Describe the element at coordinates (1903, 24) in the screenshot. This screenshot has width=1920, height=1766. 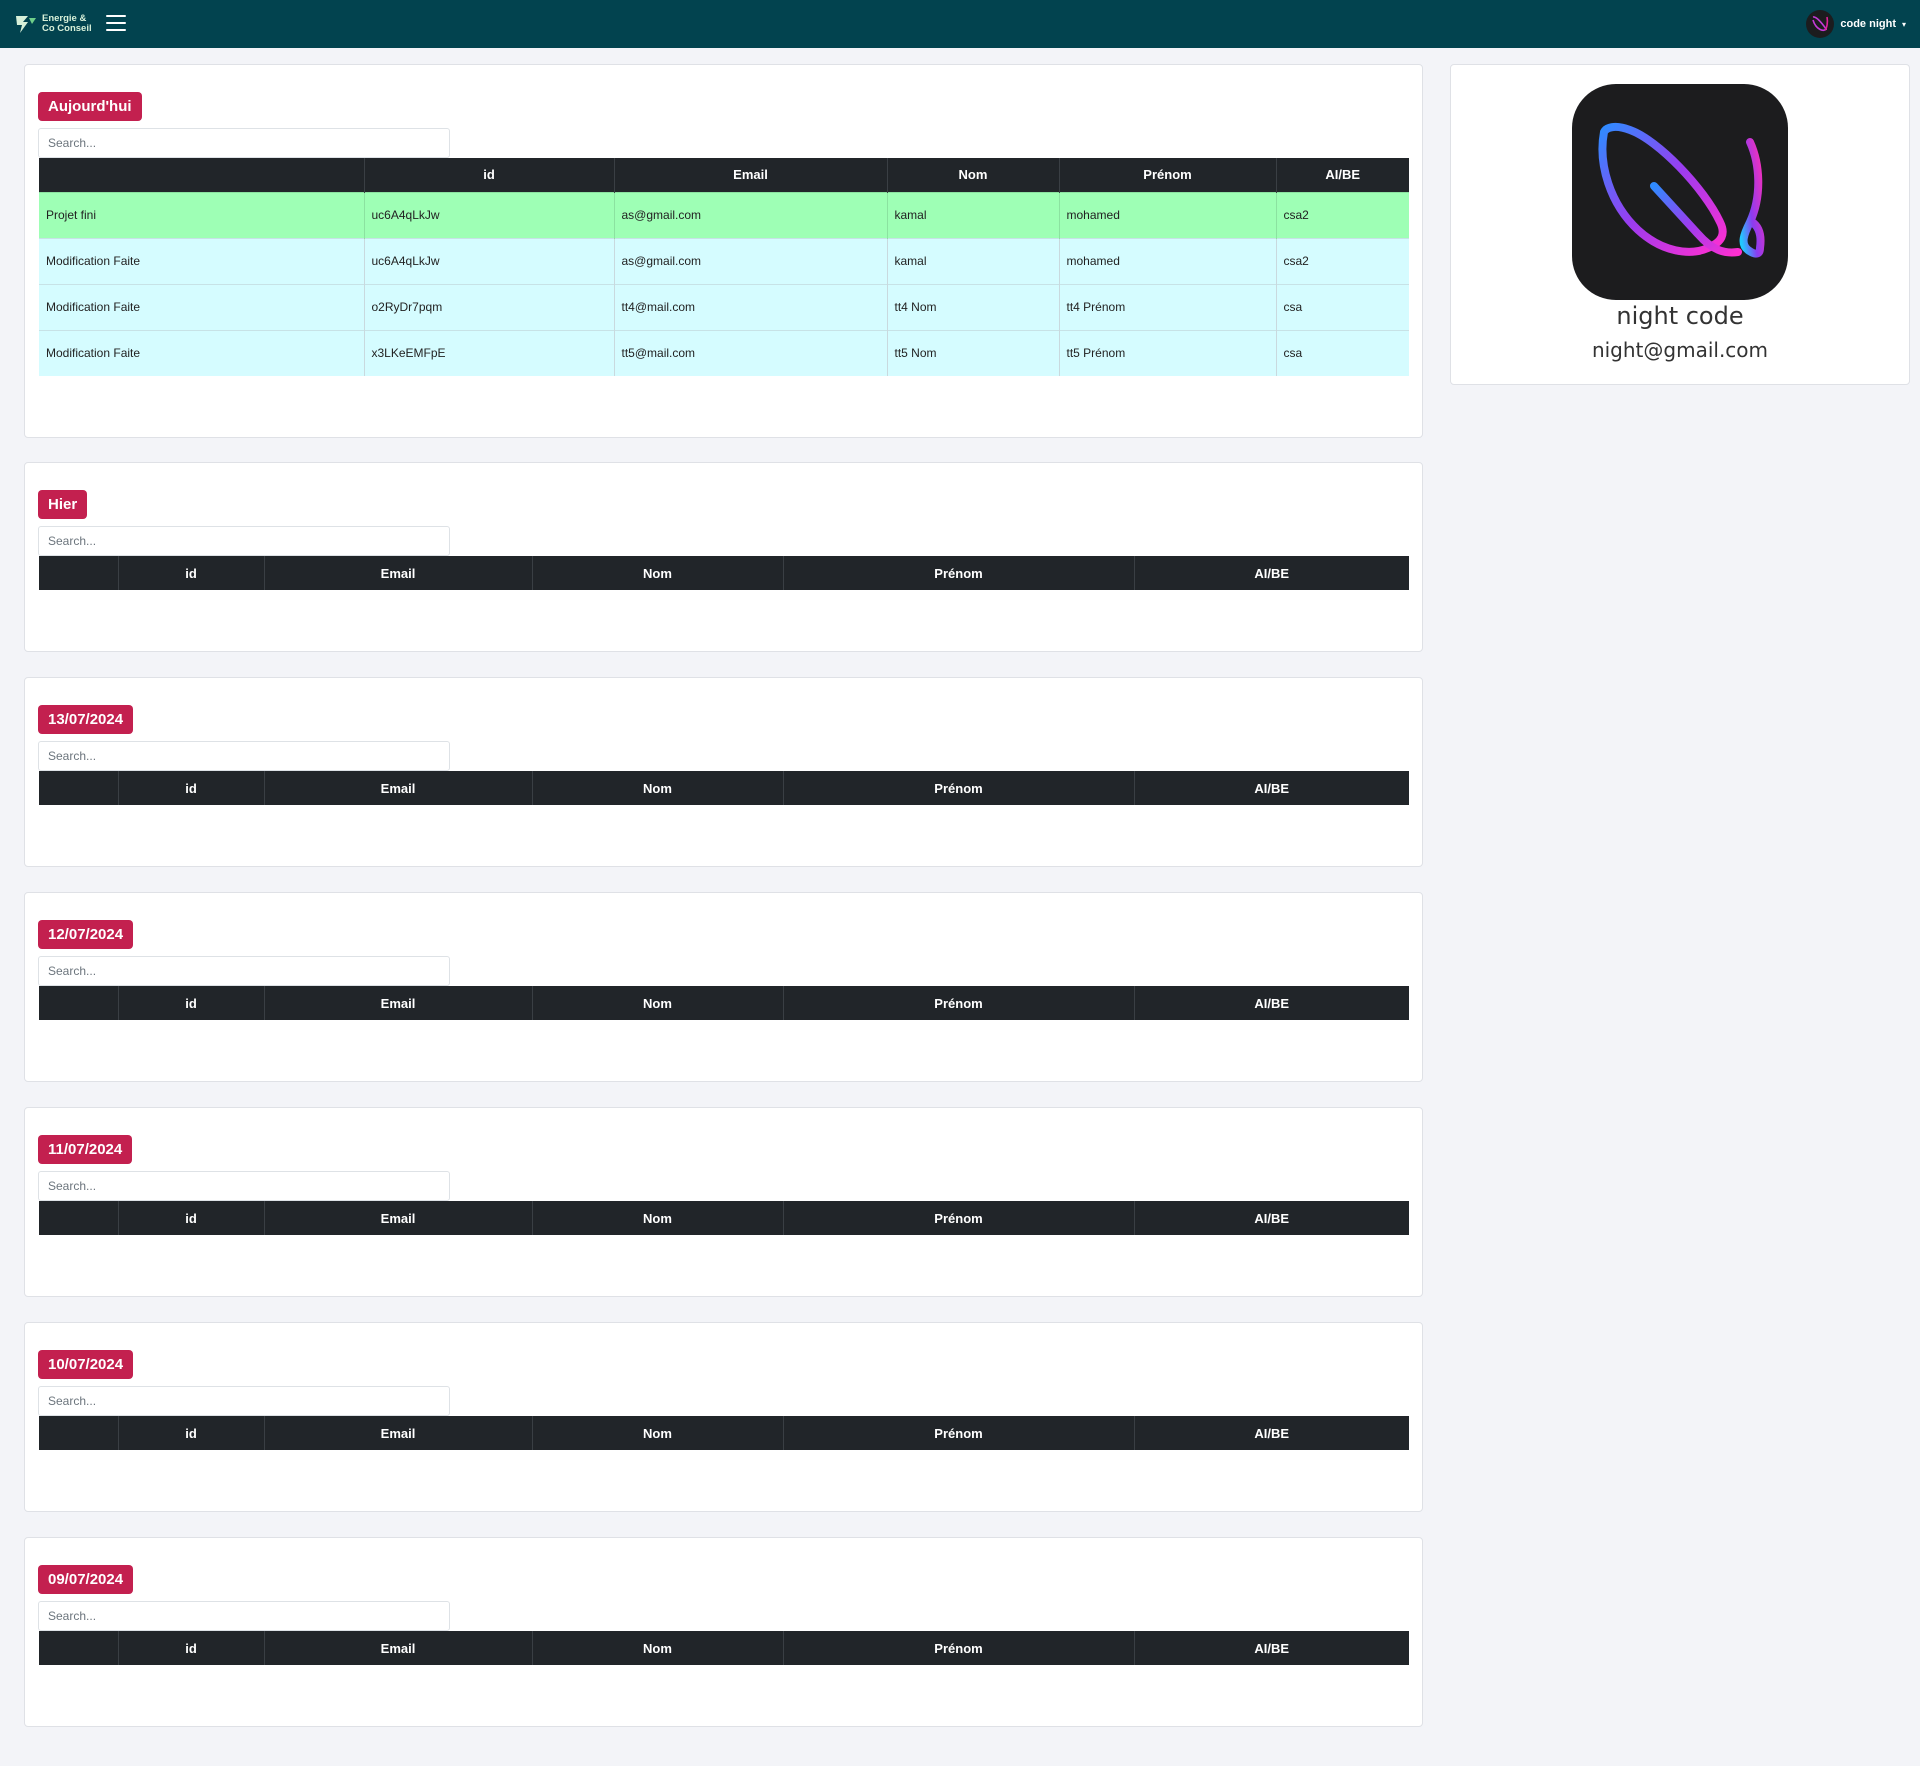
I see `chevron-down-icon: ▾` at that location.